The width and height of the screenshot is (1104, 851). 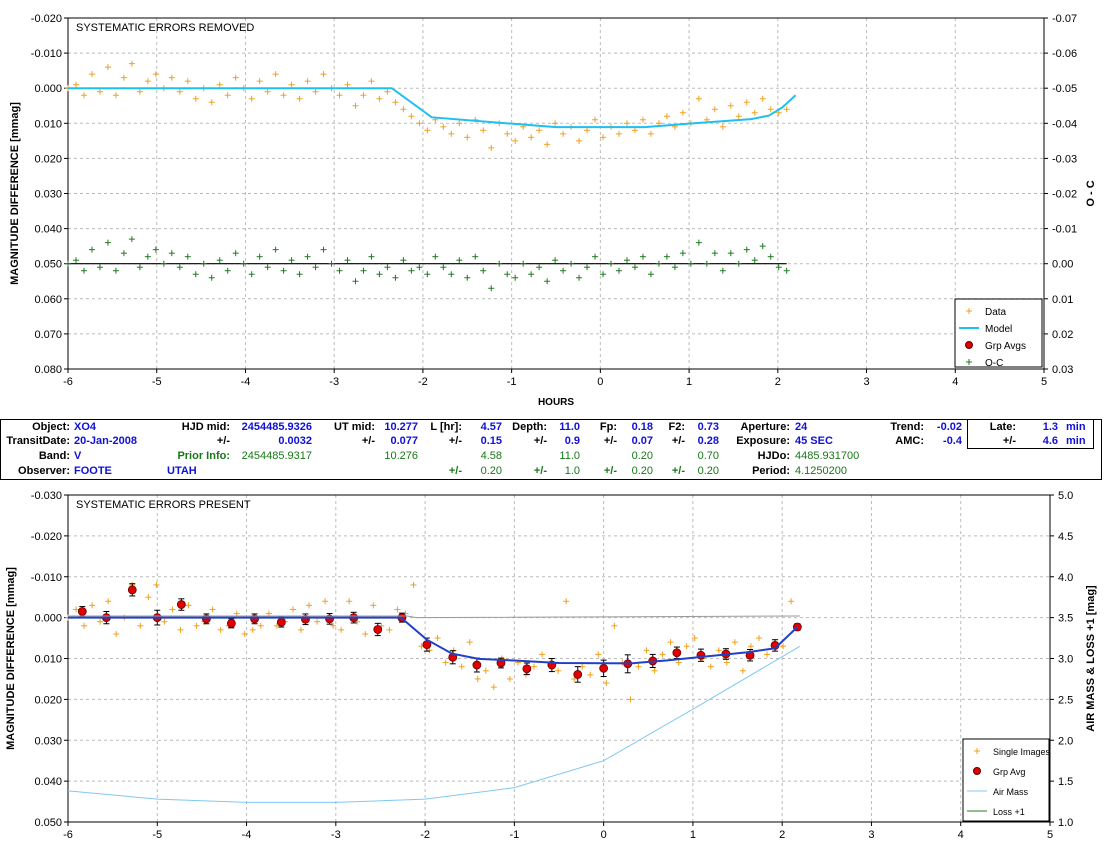 What do you see at coordinates (404, 441) in the screenshot?
I see `ut-err-value: 0.077` at bounding box center [404, 441].